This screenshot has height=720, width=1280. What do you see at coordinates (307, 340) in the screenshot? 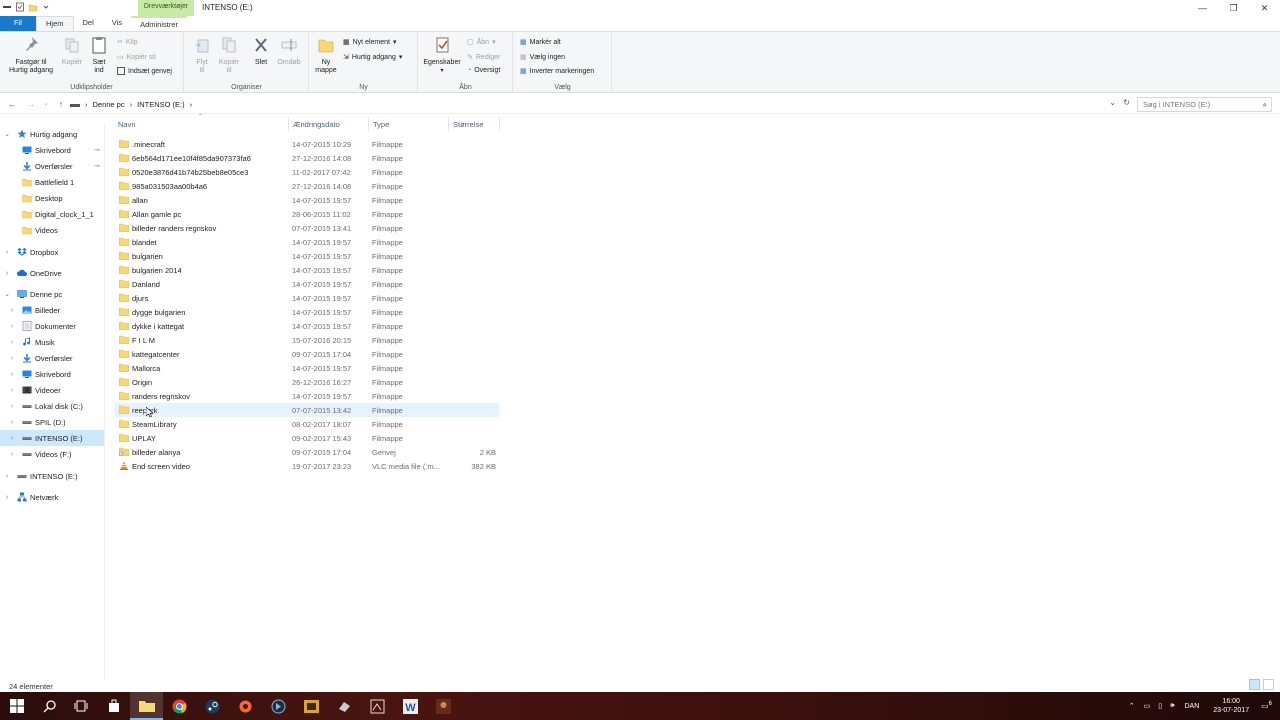
I see `file-row: F I L M 15-07-2016 20:15 Filmappe` at bounding box center [307, 340].